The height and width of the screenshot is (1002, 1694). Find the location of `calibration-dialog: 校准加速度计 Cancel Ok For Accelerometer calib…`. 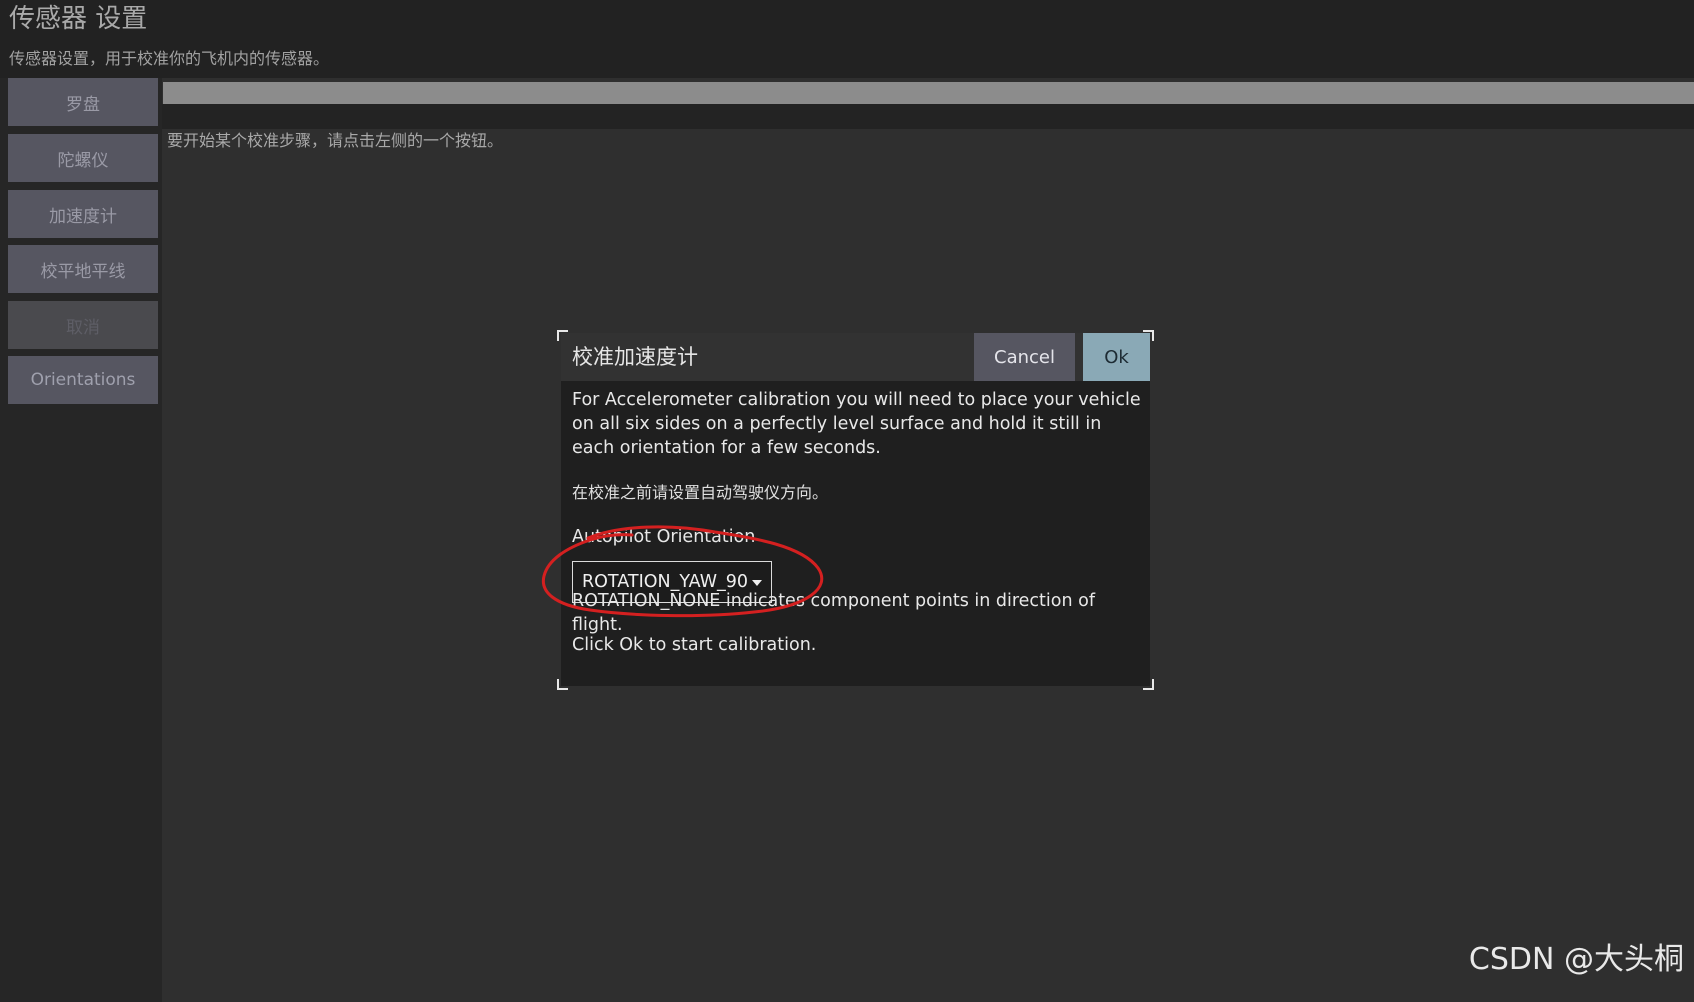

calibration-dialog: 校准加速度计 Cancel Ok For Accelerometer calib… is located at coordinates (855, 510).